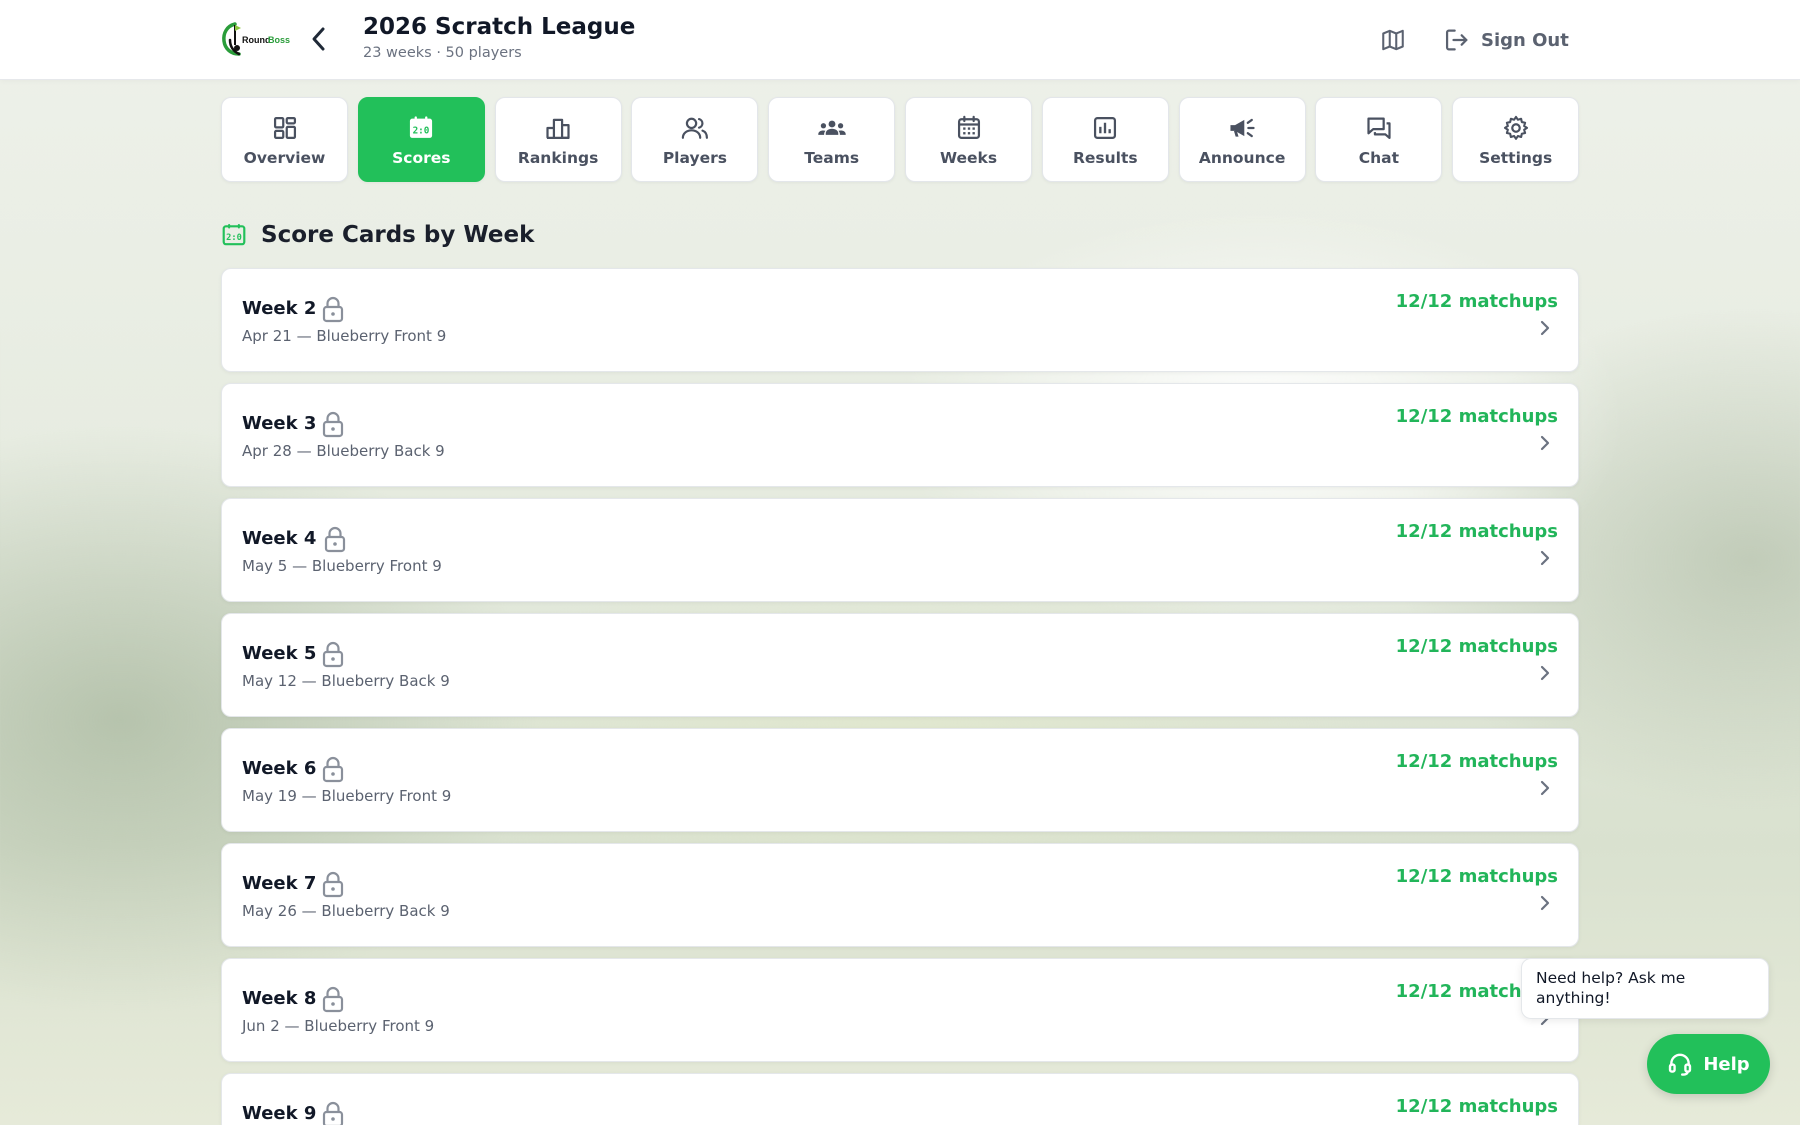 This screenshot has height=1125, width=1800. Describe the element at coordinates (421, 158) in the screenshot. I see `tab-label: Scores` at that location.